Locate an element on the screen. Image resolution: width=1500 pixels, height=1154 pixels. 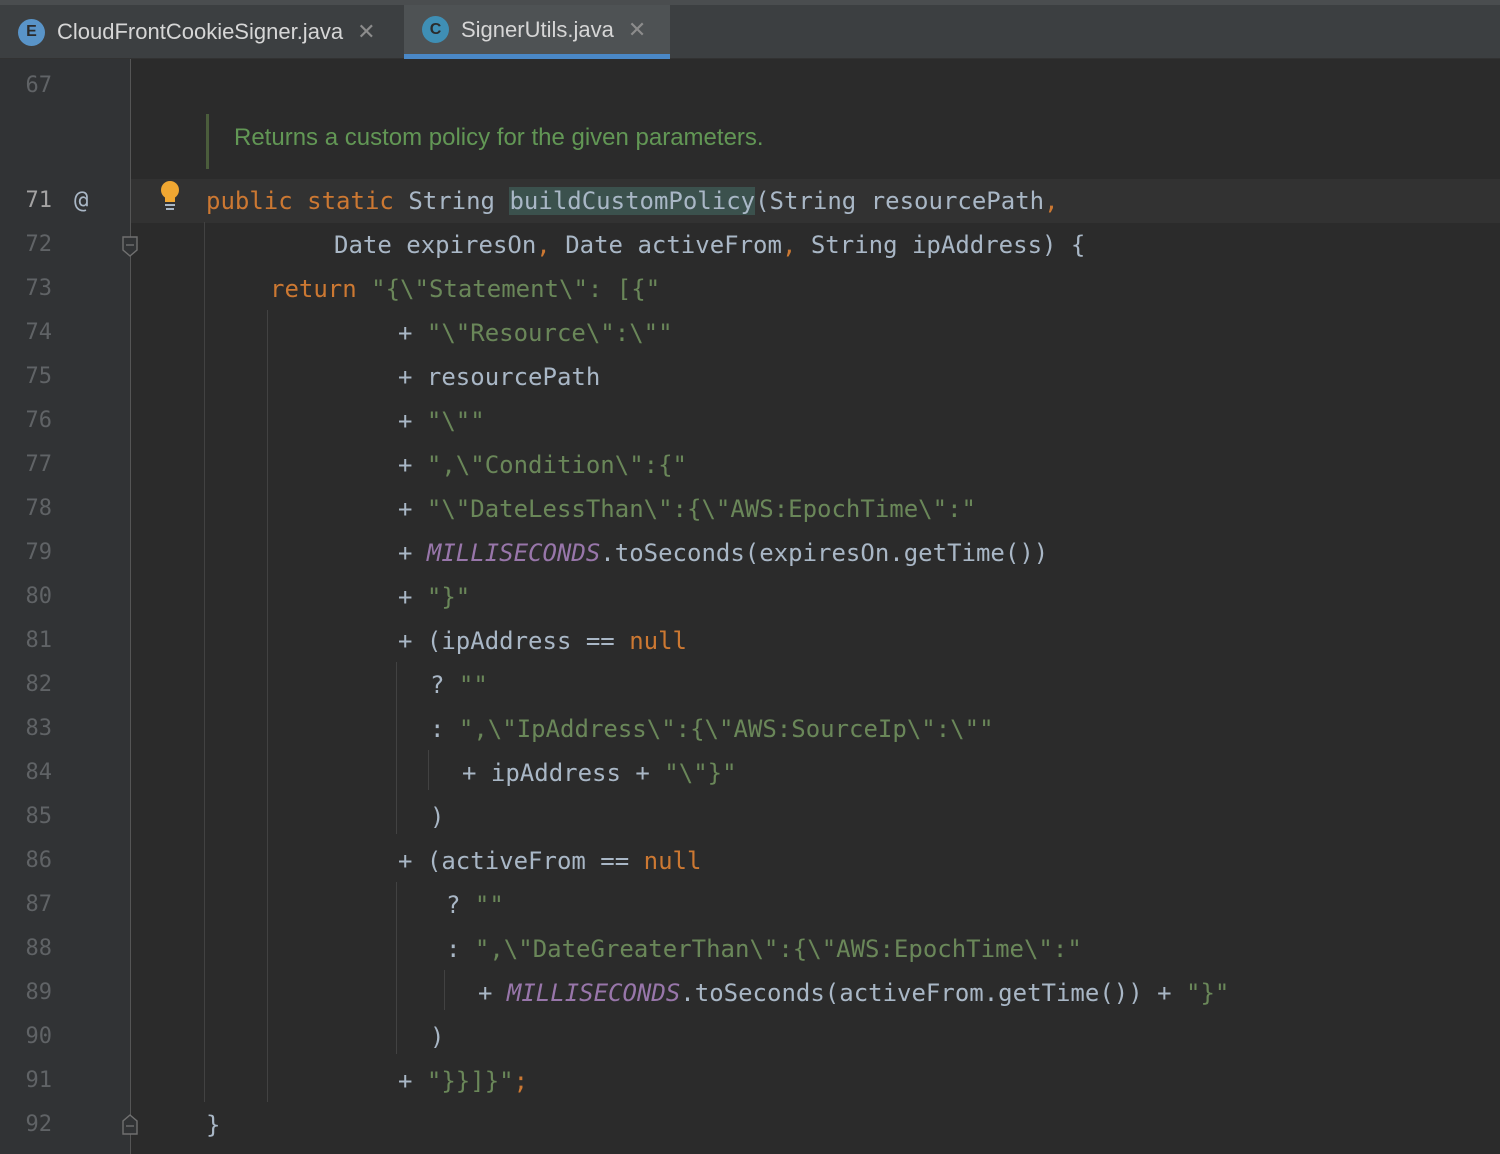
line-number: 79 is located at coordinates (39, 552).